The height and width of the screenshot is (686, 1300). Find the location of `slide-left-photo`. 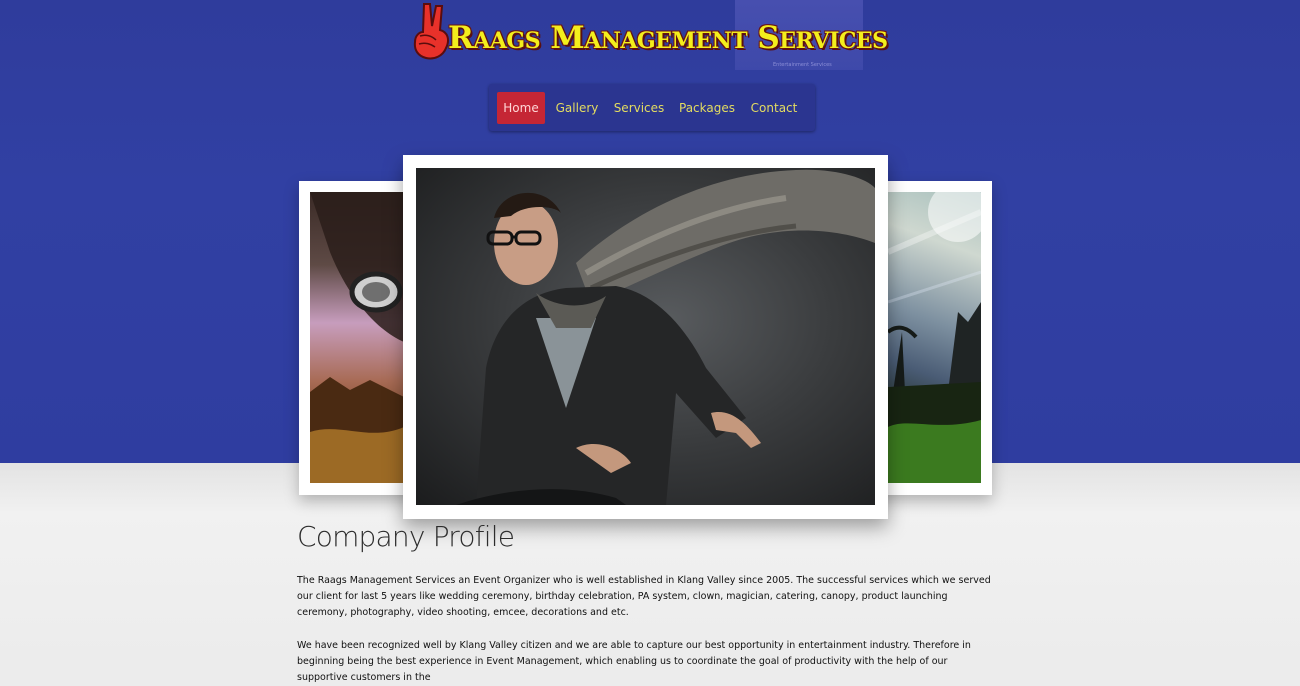

slide-left-photo is located at coordinates (357, 337).